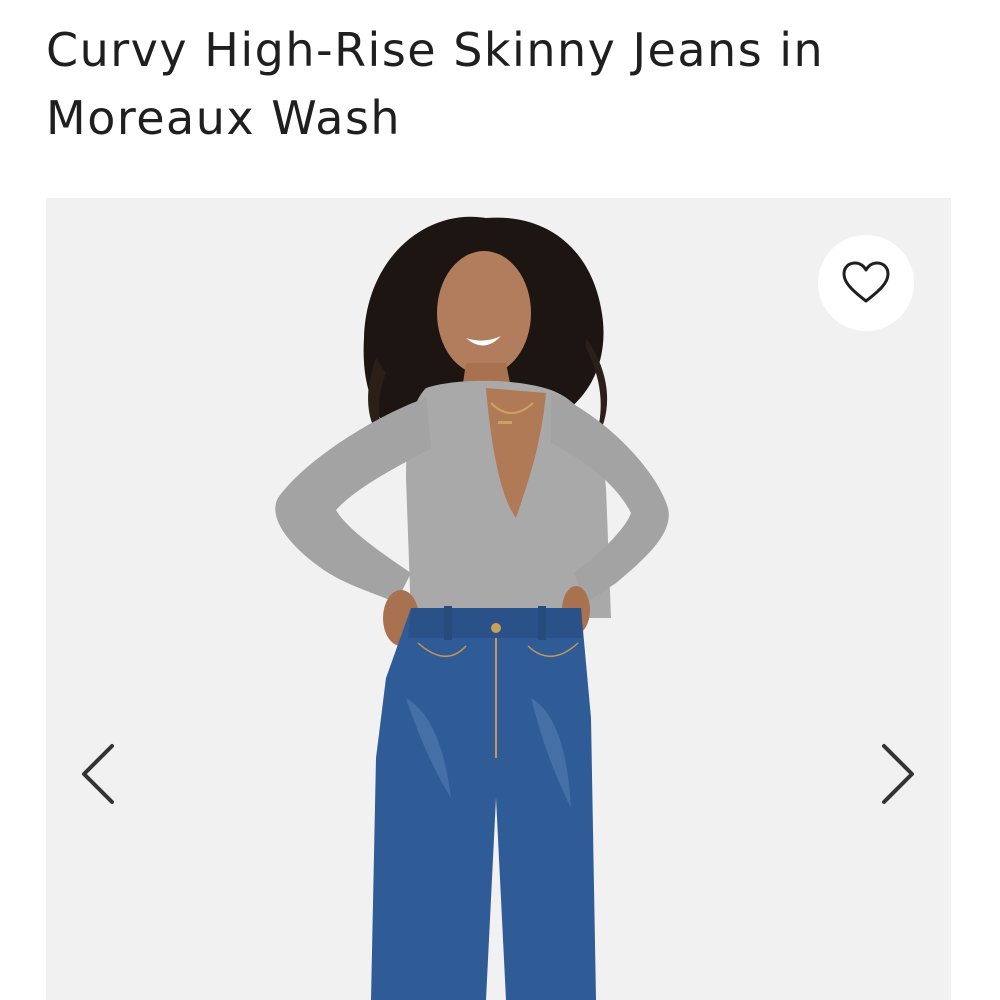  I want to click on wishlist-button, so click(866, 283).